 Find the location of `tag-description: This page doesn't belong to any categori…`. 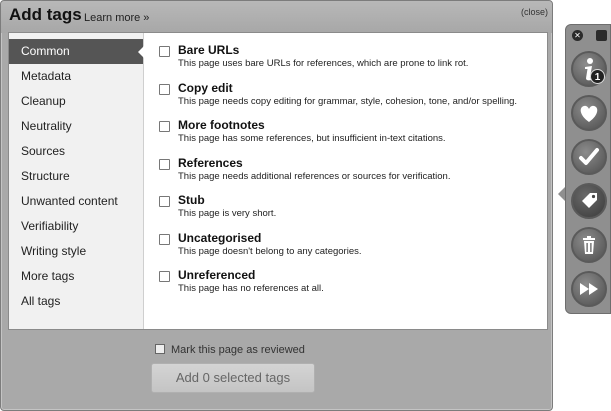

tag-description: This page doesn't belong to any categori… is located at coordinates (270, 251).